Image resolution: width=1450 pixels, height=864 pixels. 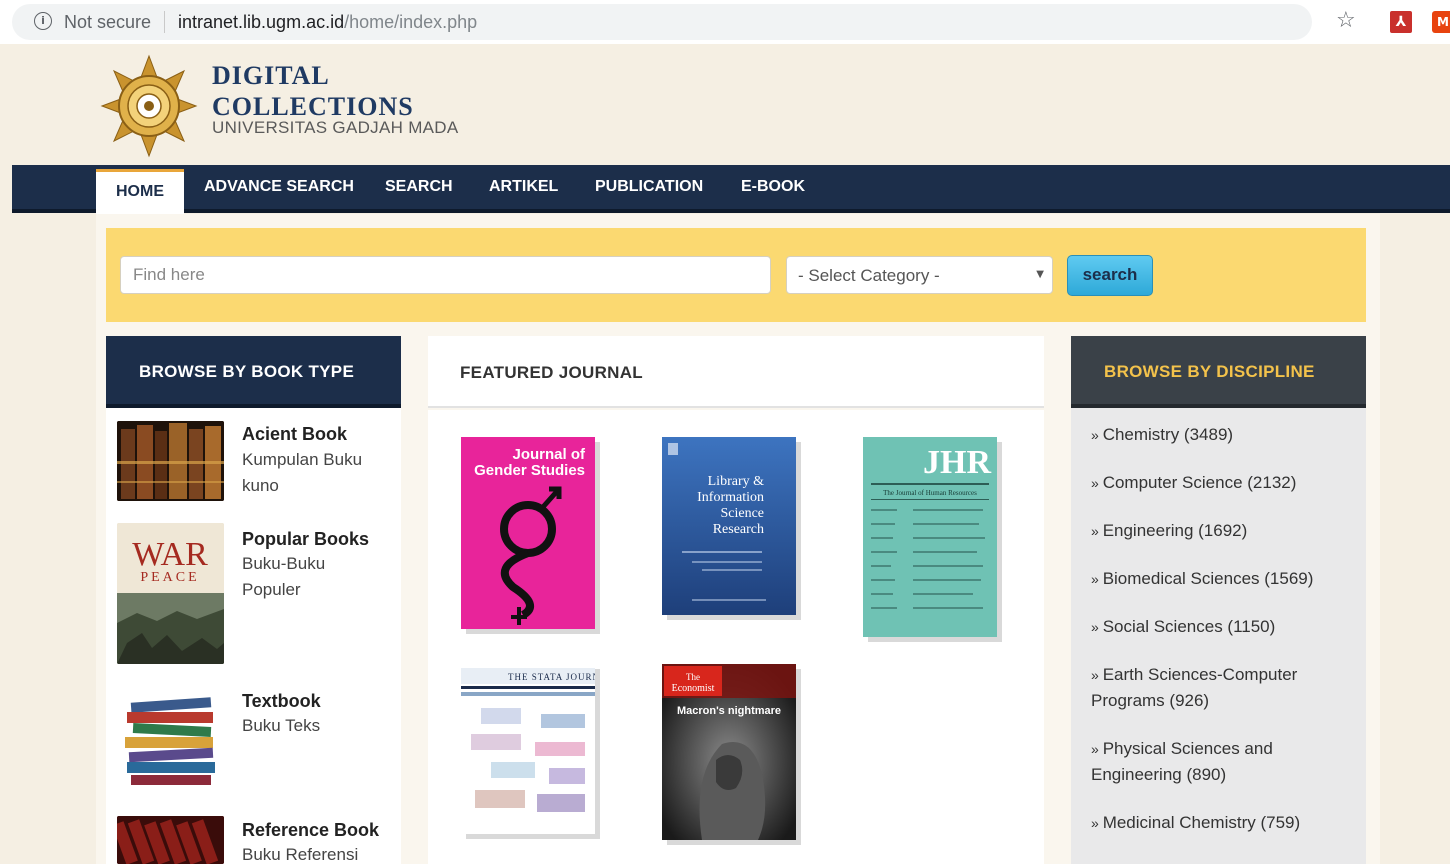 I want to click on book-type-desc-textbook: Buku Teks, so click(x=281, y=725).